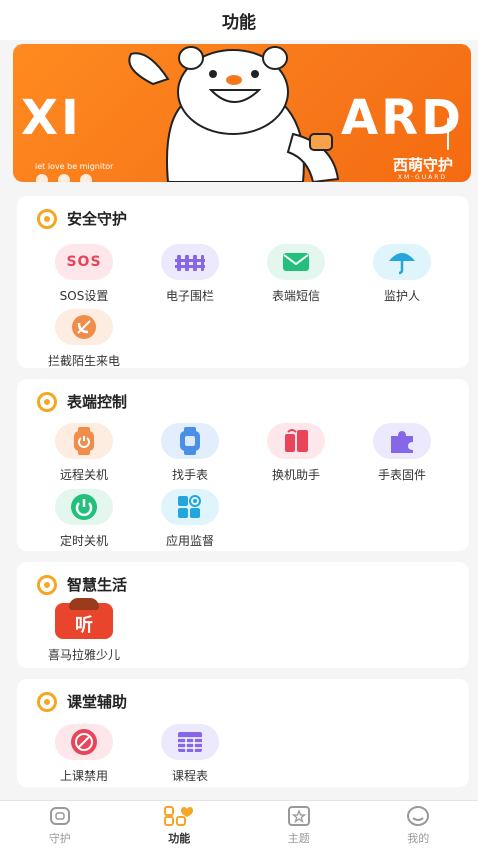  Describe the element at coordinates (83, 475) in the screenshot. I see `item-label: 远程关机` at that location.